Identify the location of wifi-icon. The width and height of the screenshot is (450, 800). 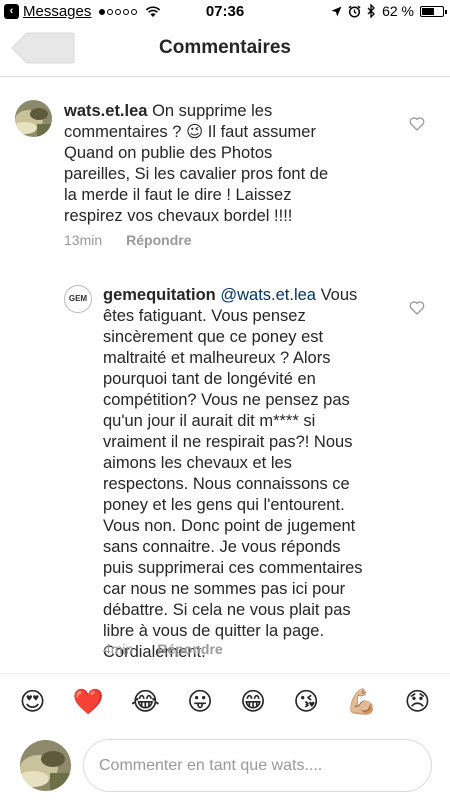
(153, 11).